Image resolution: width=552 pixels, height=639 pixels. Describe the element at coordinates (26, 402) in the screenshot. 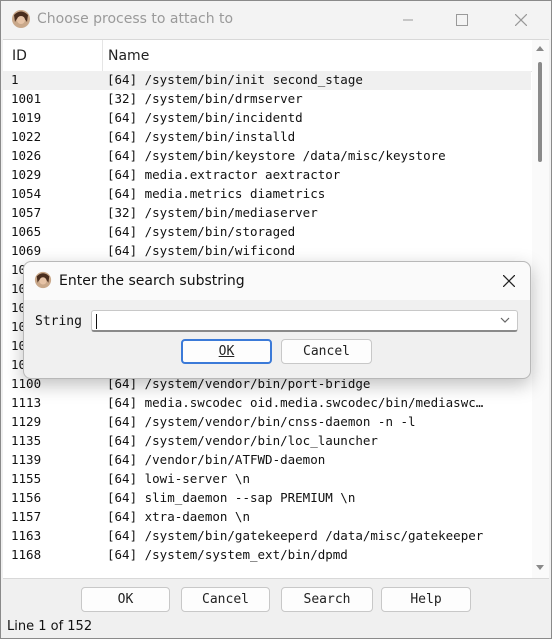

I see `process-id: 1113` at that location.